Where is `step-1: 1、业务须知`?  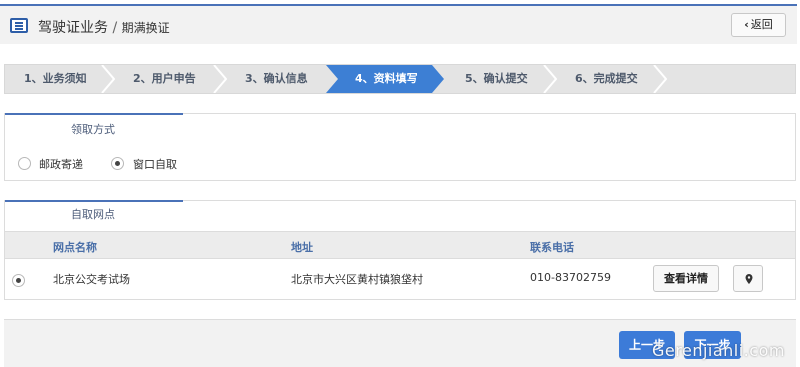
step-1: 1、业务须知 is located at coordinates (55, 78).